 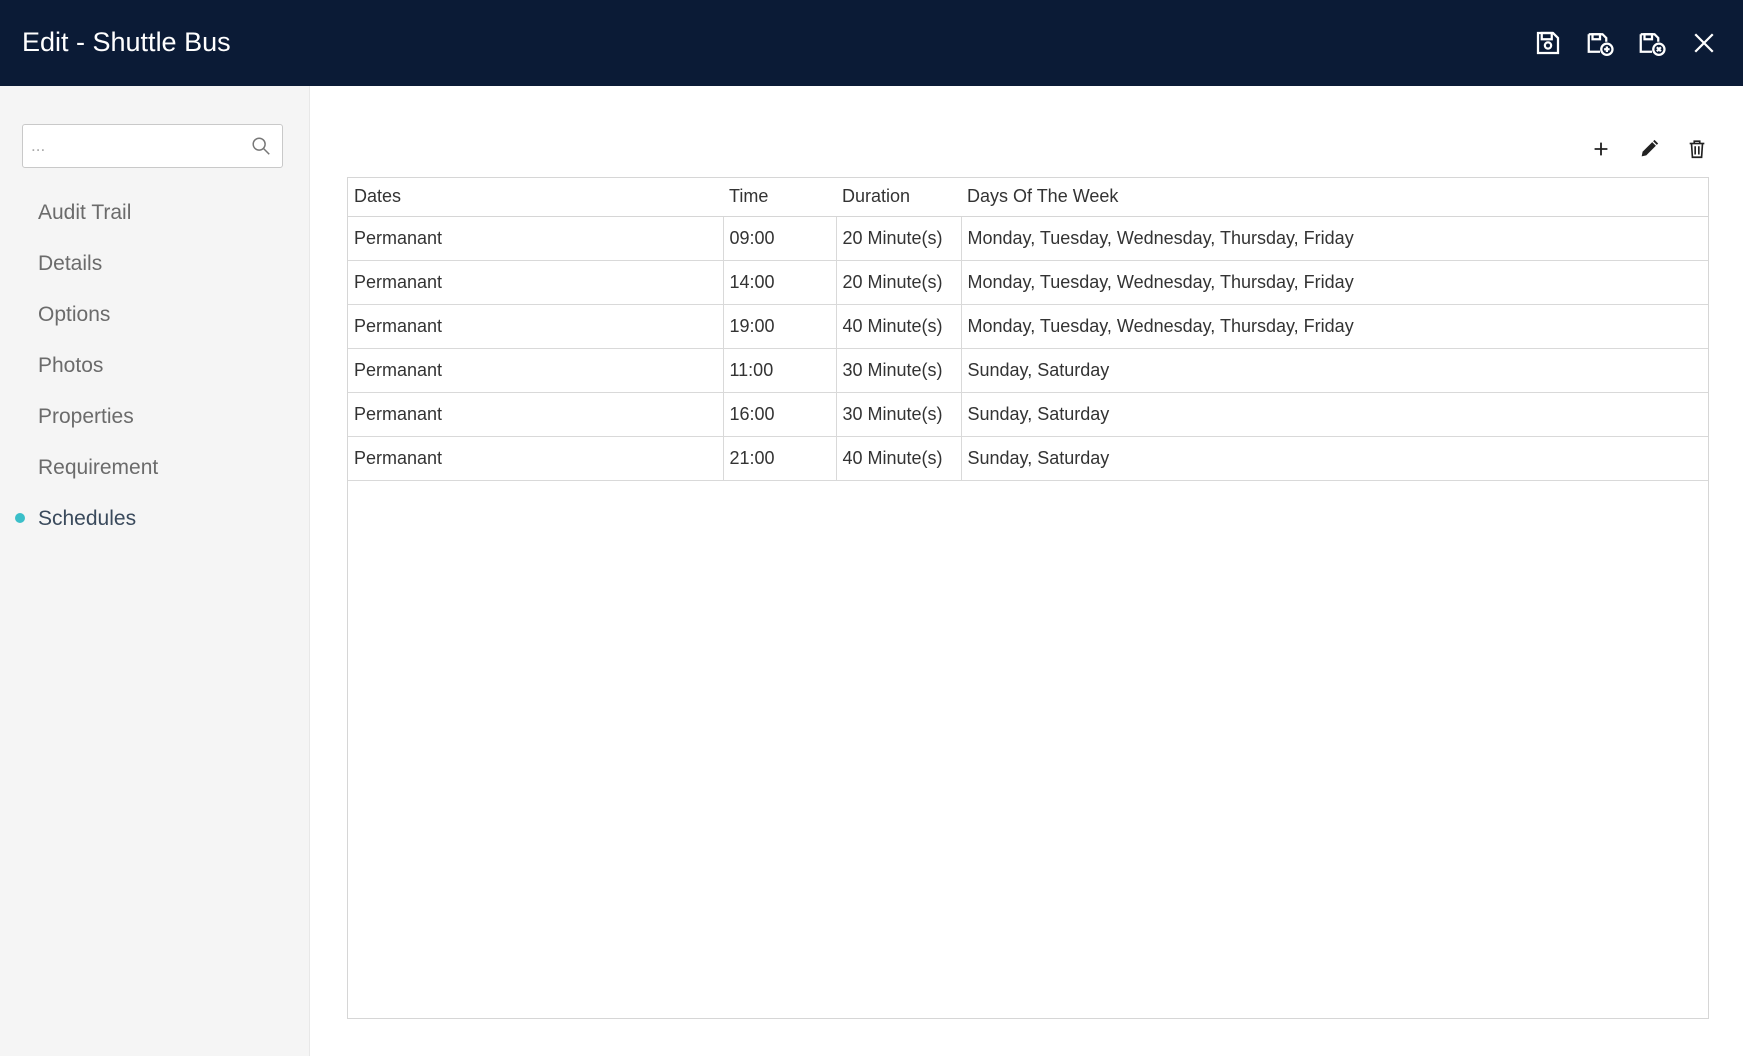 I want to click on header-actions, so click(x=1626, y=43).